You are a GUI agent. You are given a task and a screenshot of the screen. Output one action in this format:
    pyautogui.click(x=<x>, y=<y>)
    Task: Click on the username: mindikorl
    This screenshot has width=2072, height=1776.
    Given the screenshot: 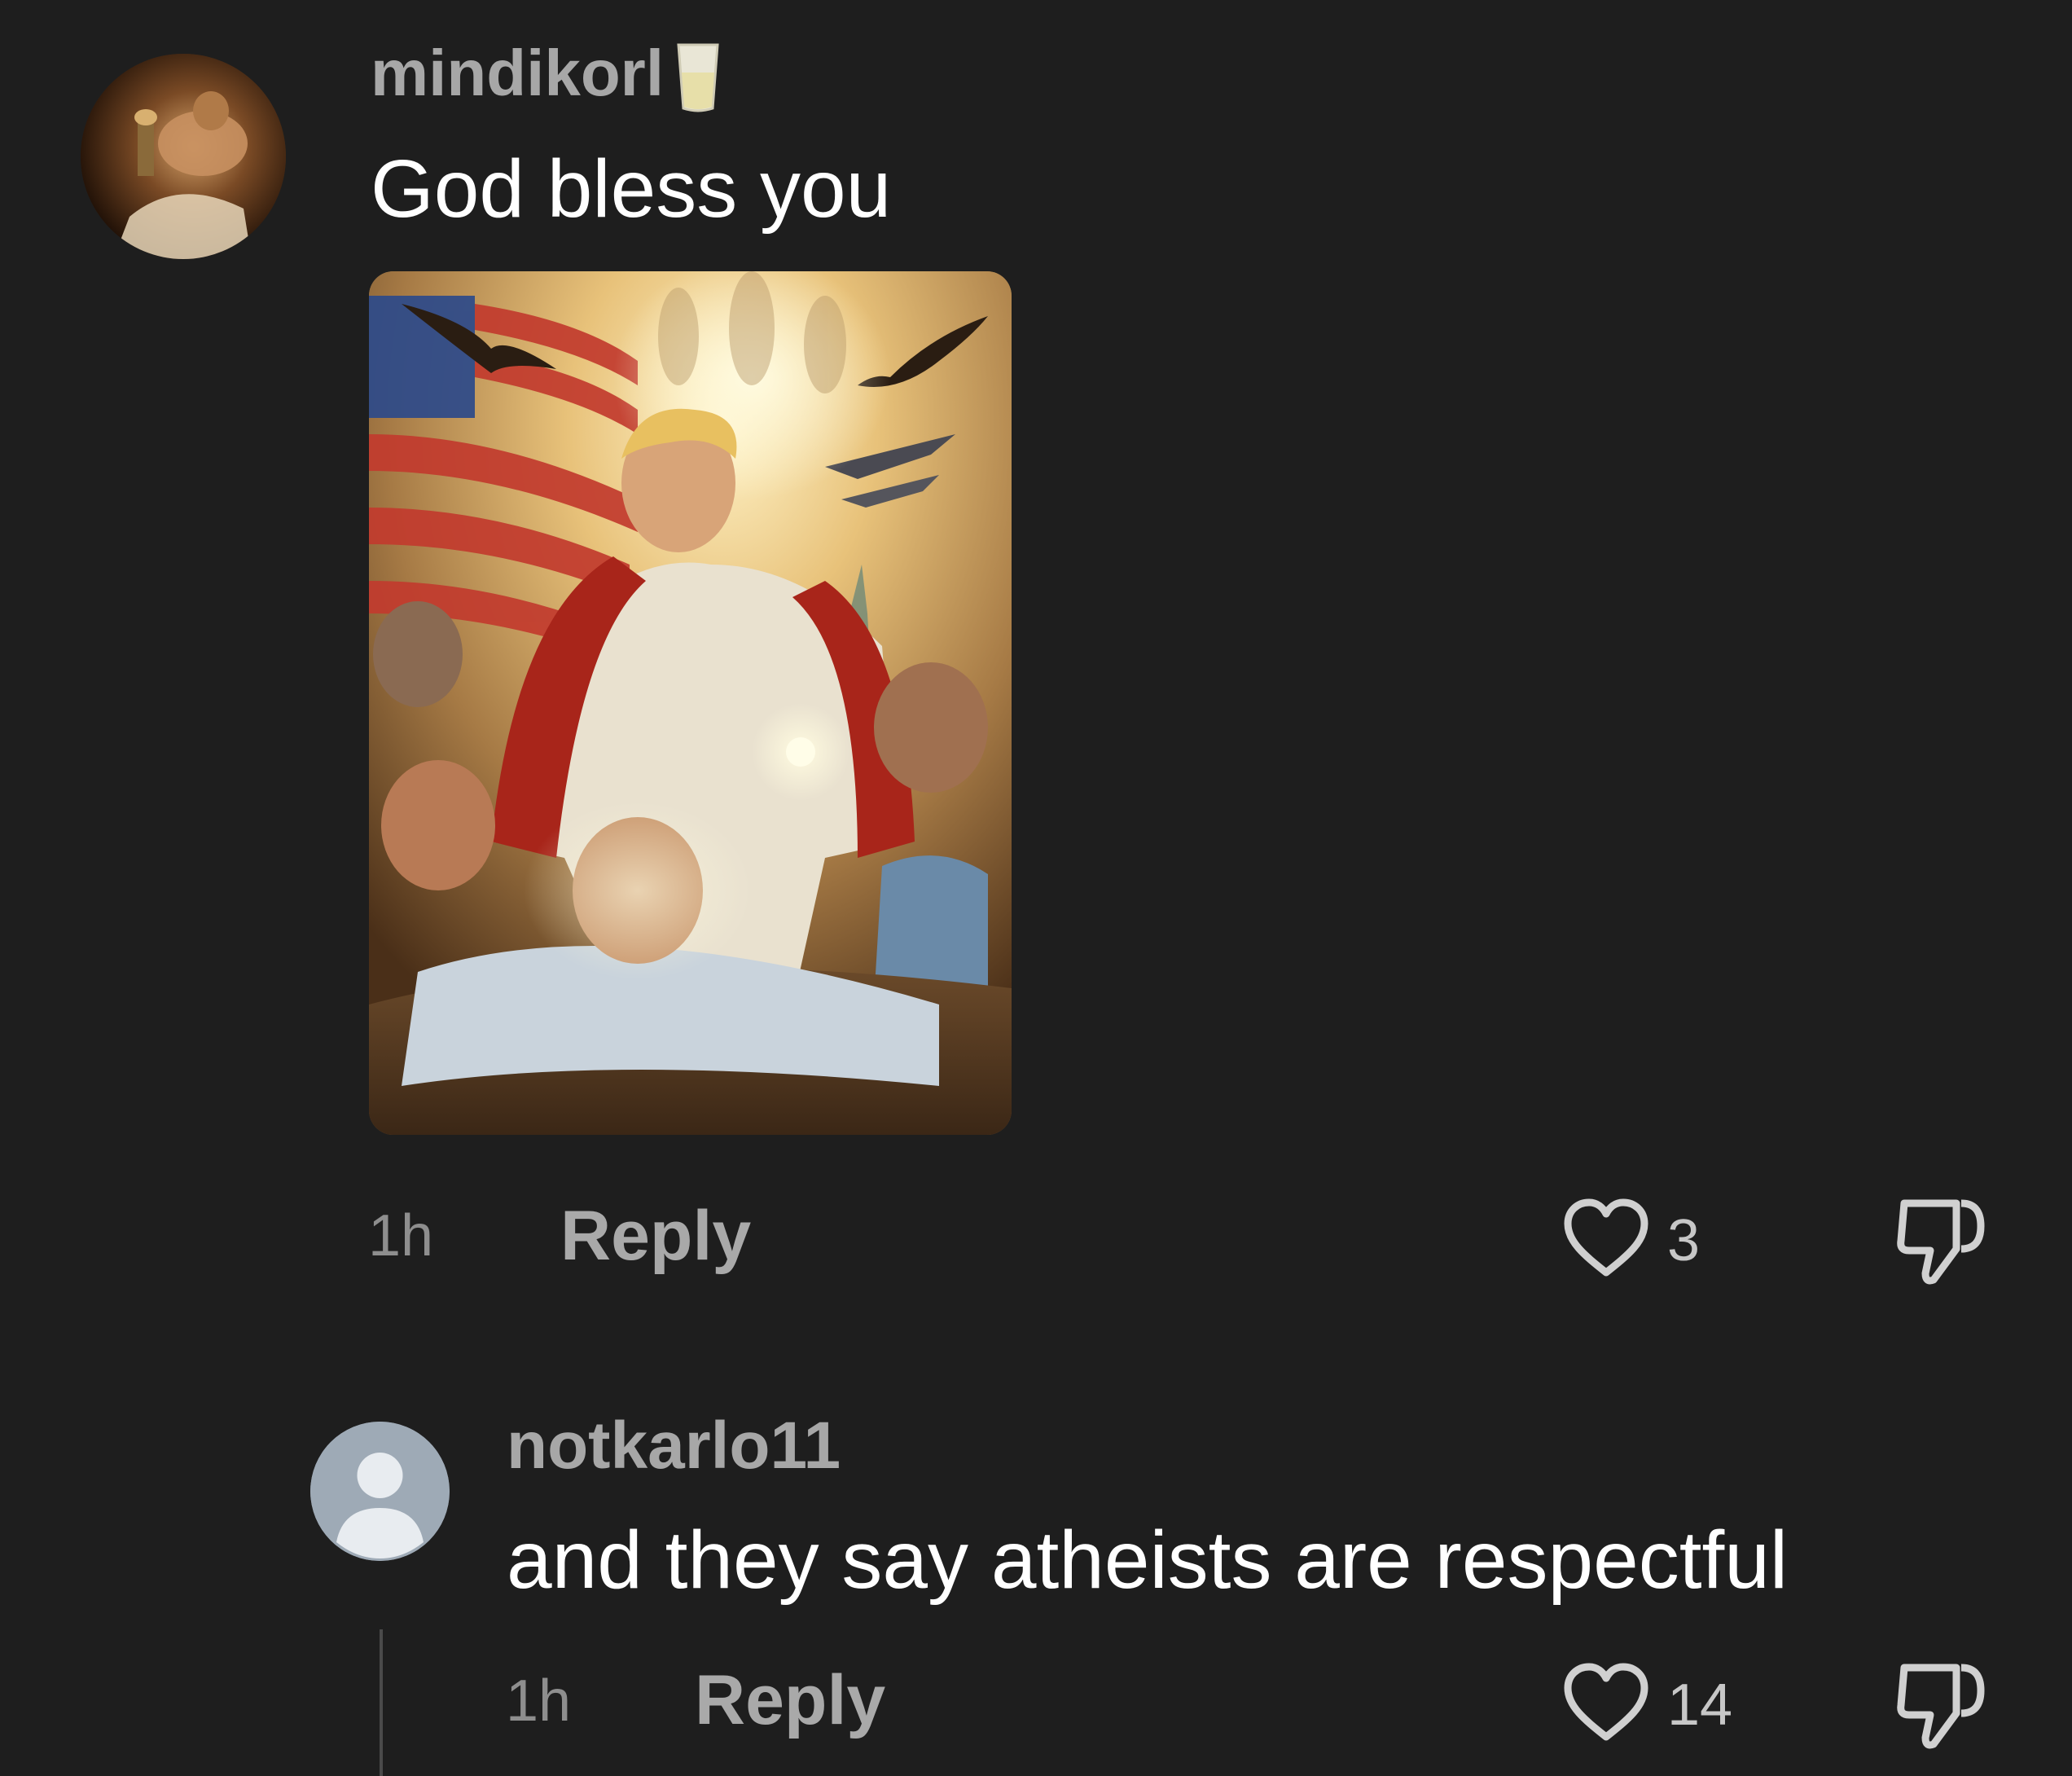 What is the action you would take?
    pyautogui.click(x=546, y=73)
    